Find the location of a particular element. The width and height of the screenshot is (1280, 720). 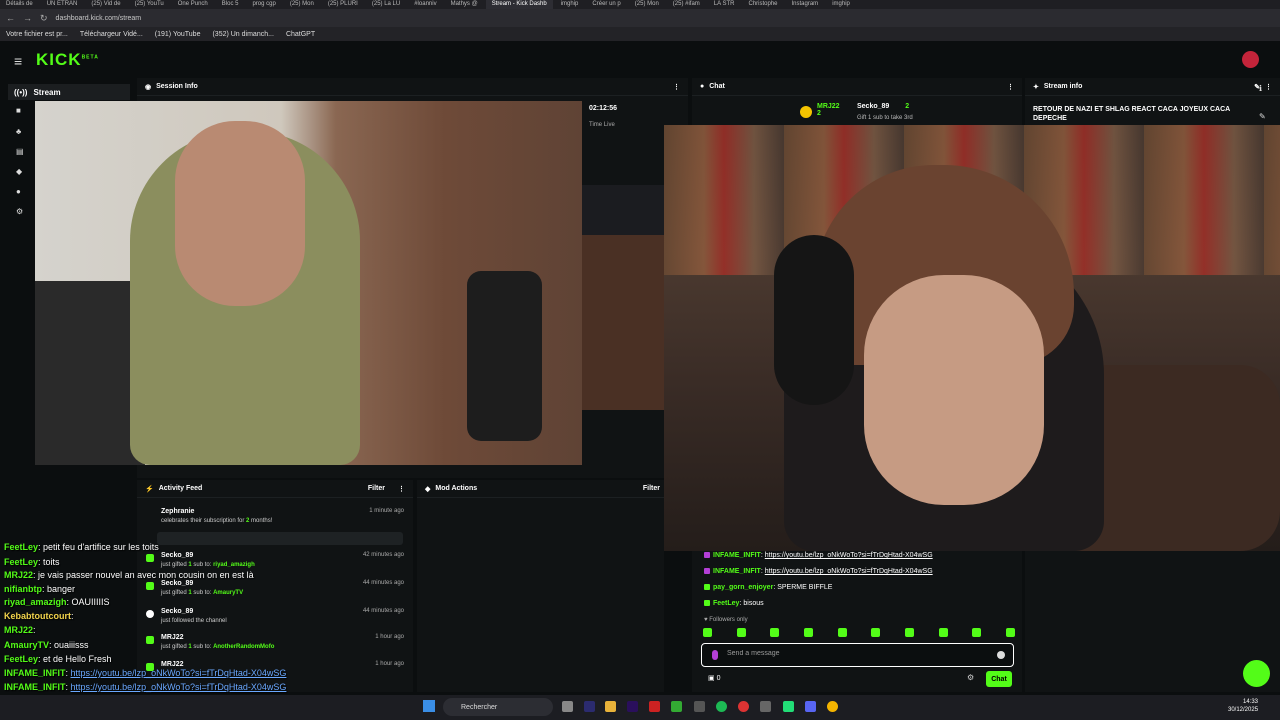

premiere-icon is located at coordinates (632, 706).